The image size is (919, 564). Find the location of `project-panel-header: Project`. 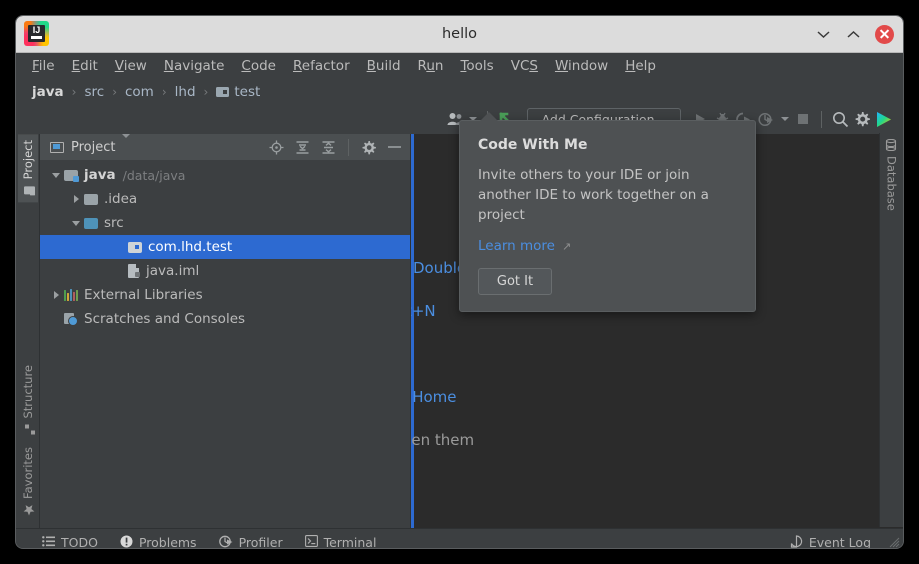

project-panel-header: Project is located at coordinates (225, 146).